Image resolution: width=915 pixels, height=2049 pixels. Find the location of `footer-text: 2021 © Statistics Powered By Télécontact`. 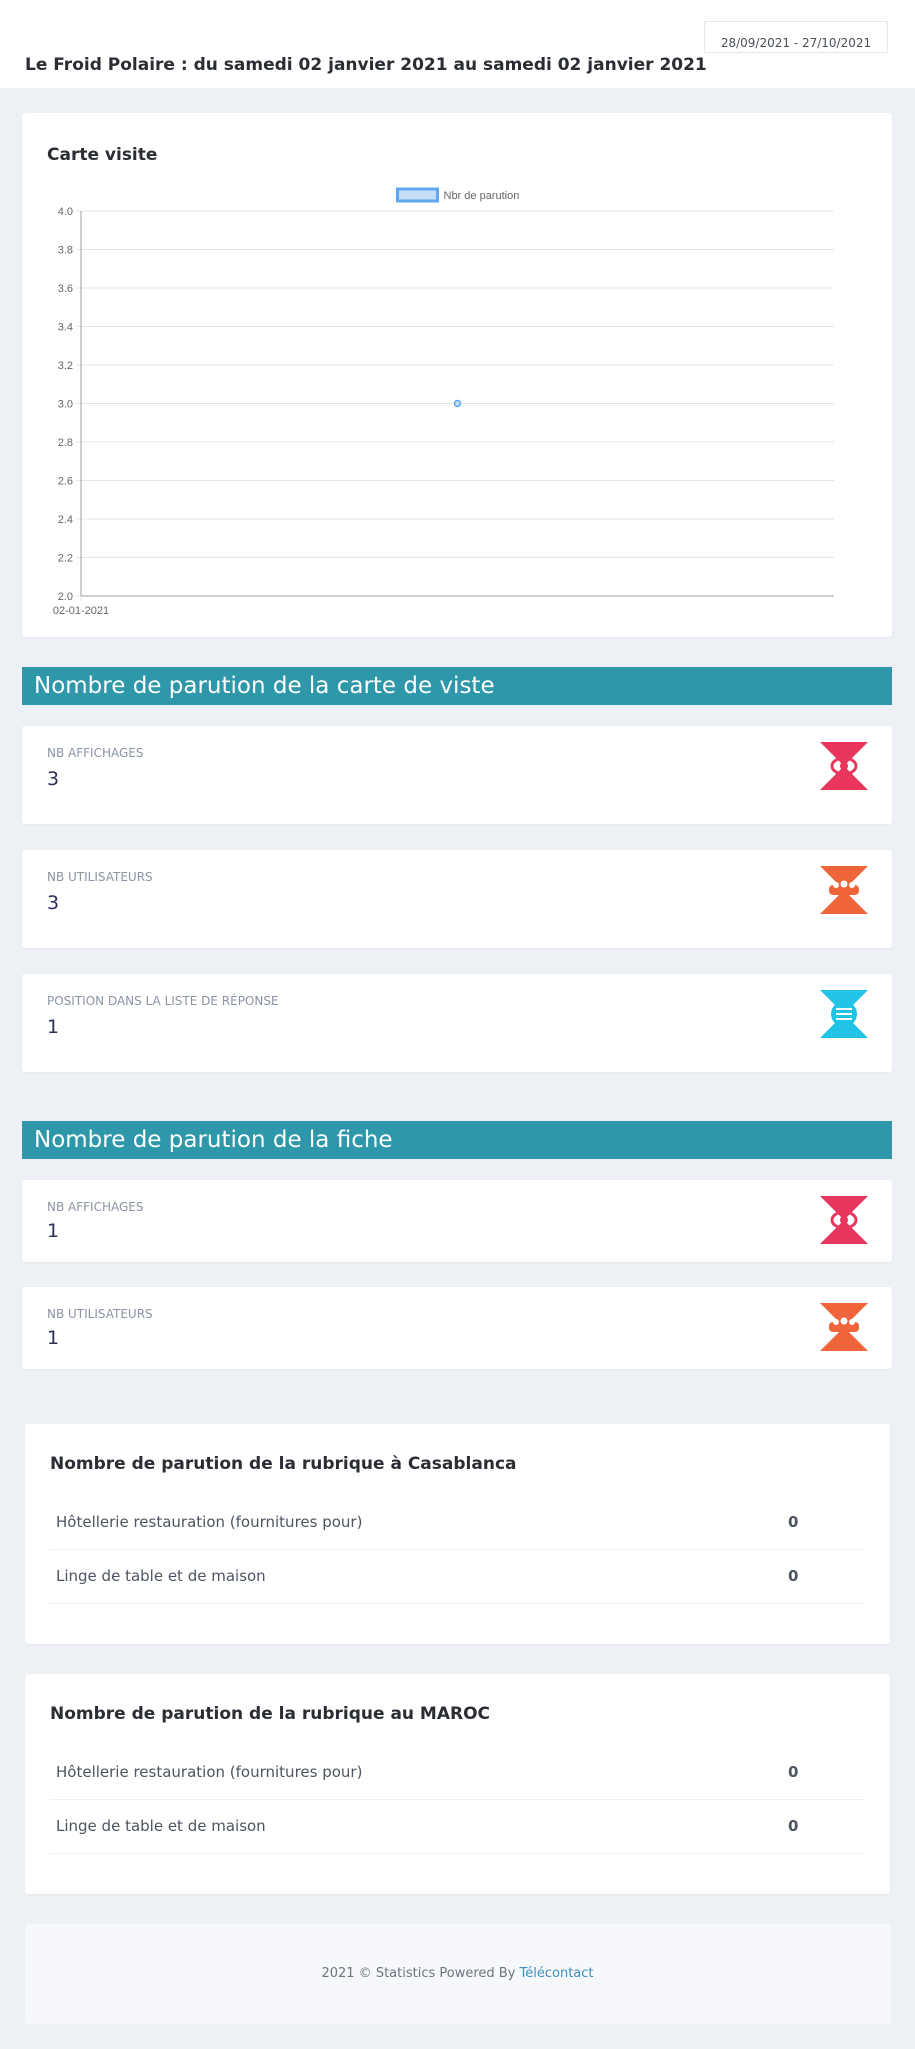

footer-text: 2021 © Statistics Powered By Télécontact is located at coordinates (457, 1973).